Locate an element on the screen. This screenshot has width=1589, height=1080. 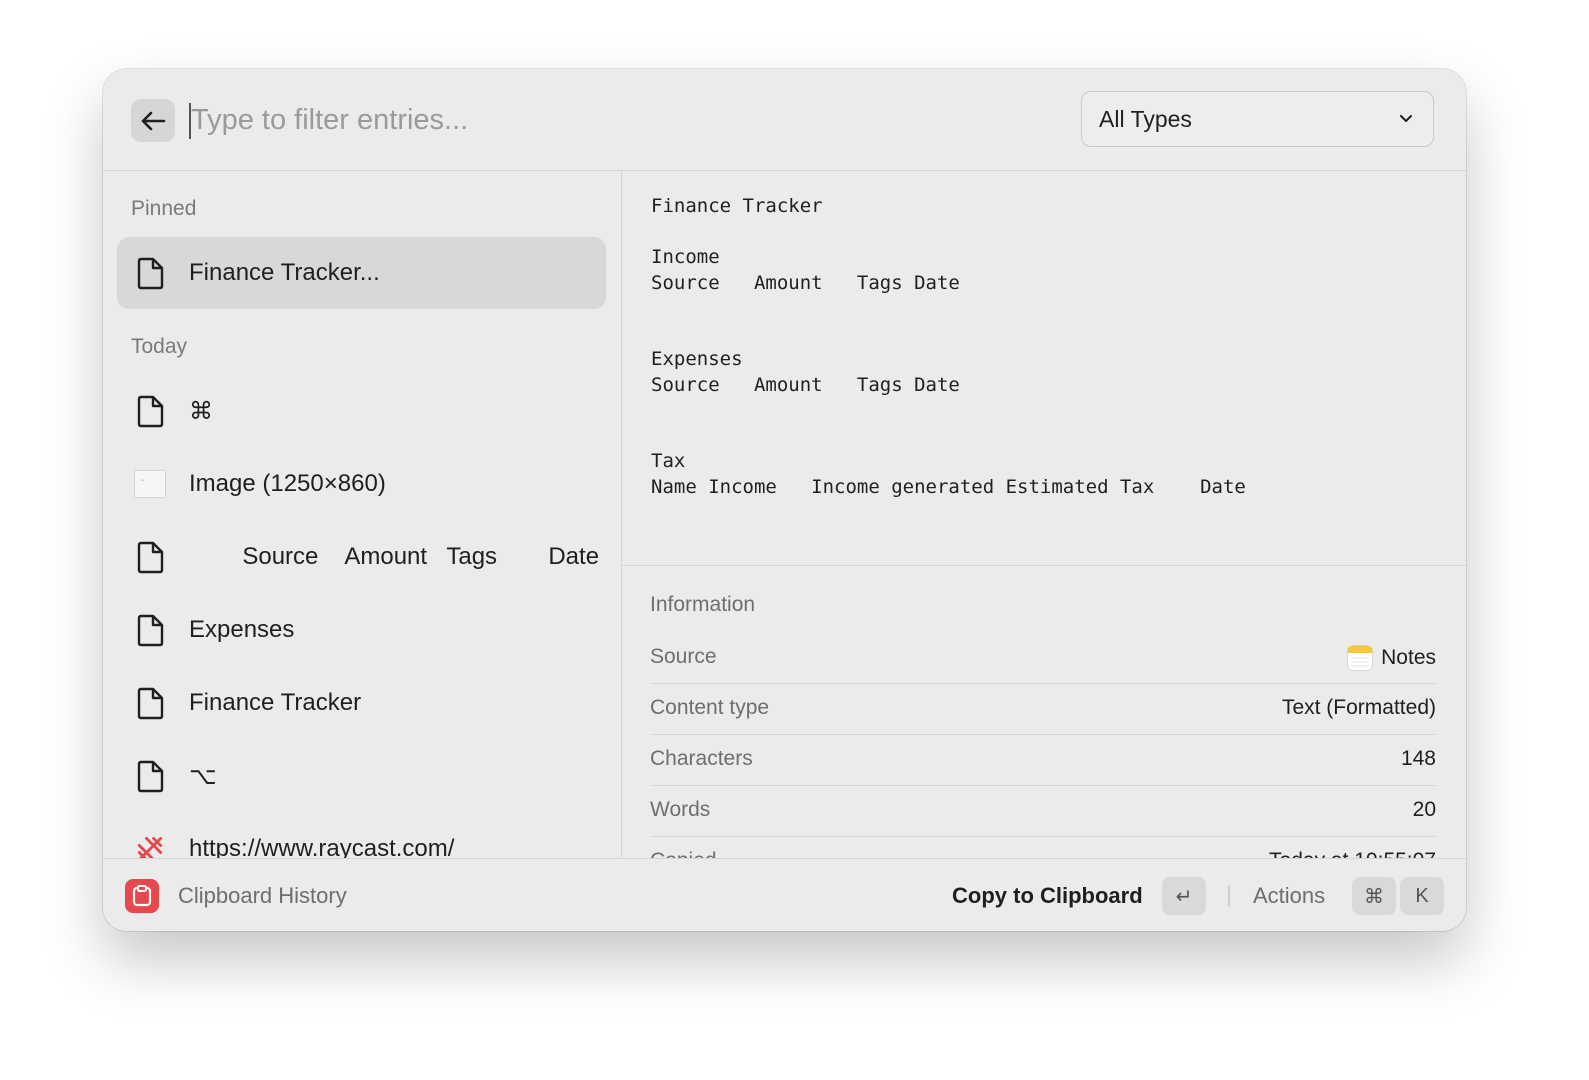
return-key-hint: ↵ is located at coordinates (1184, 896).